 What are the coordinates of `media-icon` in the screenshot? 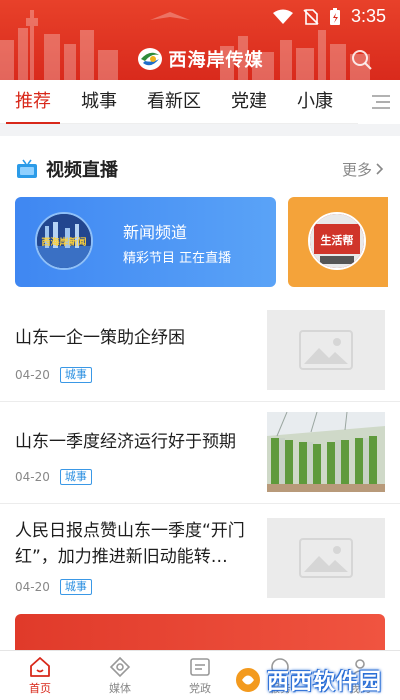 It's located at (120, 666).